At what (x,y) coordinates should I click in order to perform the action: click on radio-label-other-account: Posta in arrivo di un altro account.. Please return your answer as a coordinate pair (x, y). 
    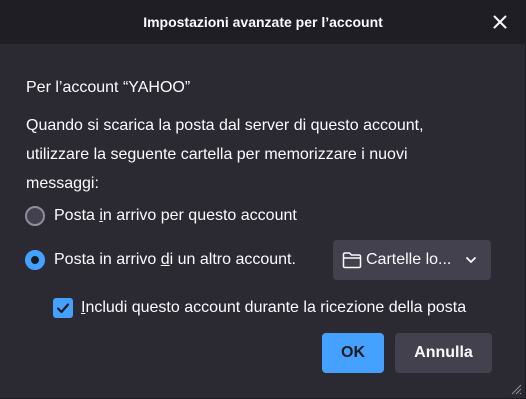
    Looking at the image, I should click on (175, 259).